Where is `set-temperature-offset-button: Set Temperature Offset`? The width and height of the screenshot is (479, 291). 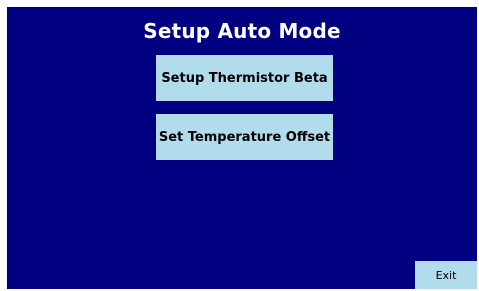 set-temperature-offset-button: Set Temperature Offset is located at coordinates (244, 137).